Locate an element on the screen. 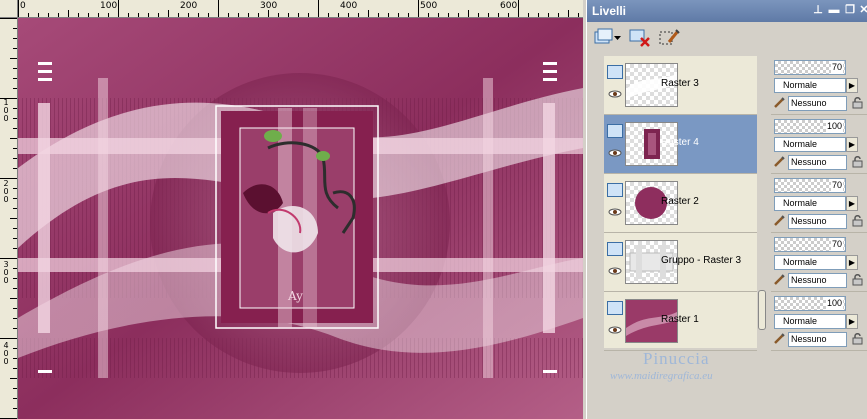 This screenshot has width=867, height=419. layer-row-raster-2: Raster 2 is located at coordinates (680, 203).